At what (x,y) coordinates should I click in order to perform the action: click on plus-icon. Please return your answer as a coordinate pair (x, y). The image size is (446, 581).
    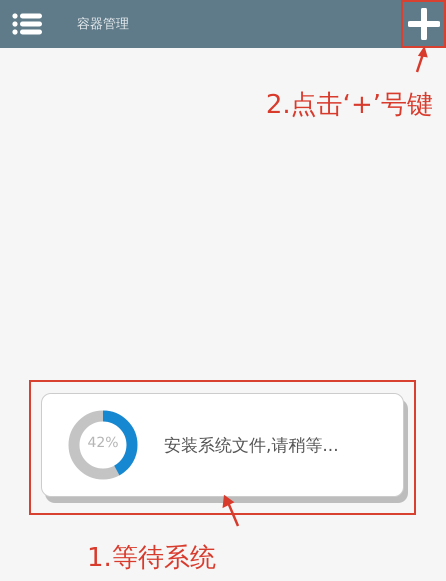
    Looking at the image, I should click on (424, 24).